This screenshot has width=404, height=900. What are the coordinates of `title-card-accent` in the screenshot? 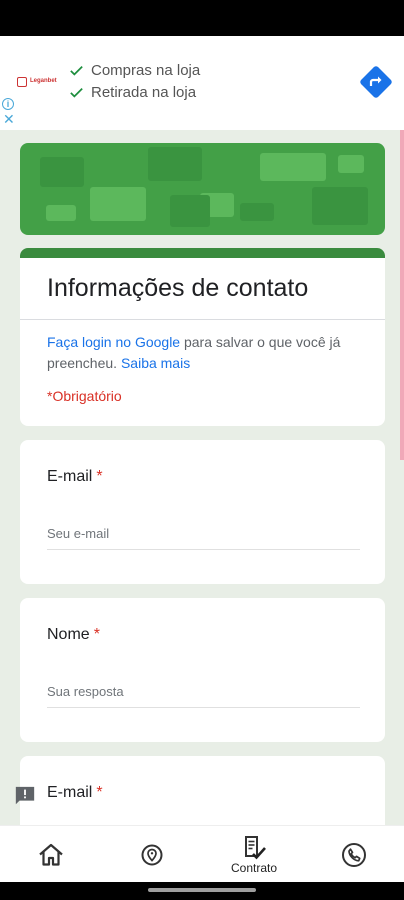 It's located at (202, 253).